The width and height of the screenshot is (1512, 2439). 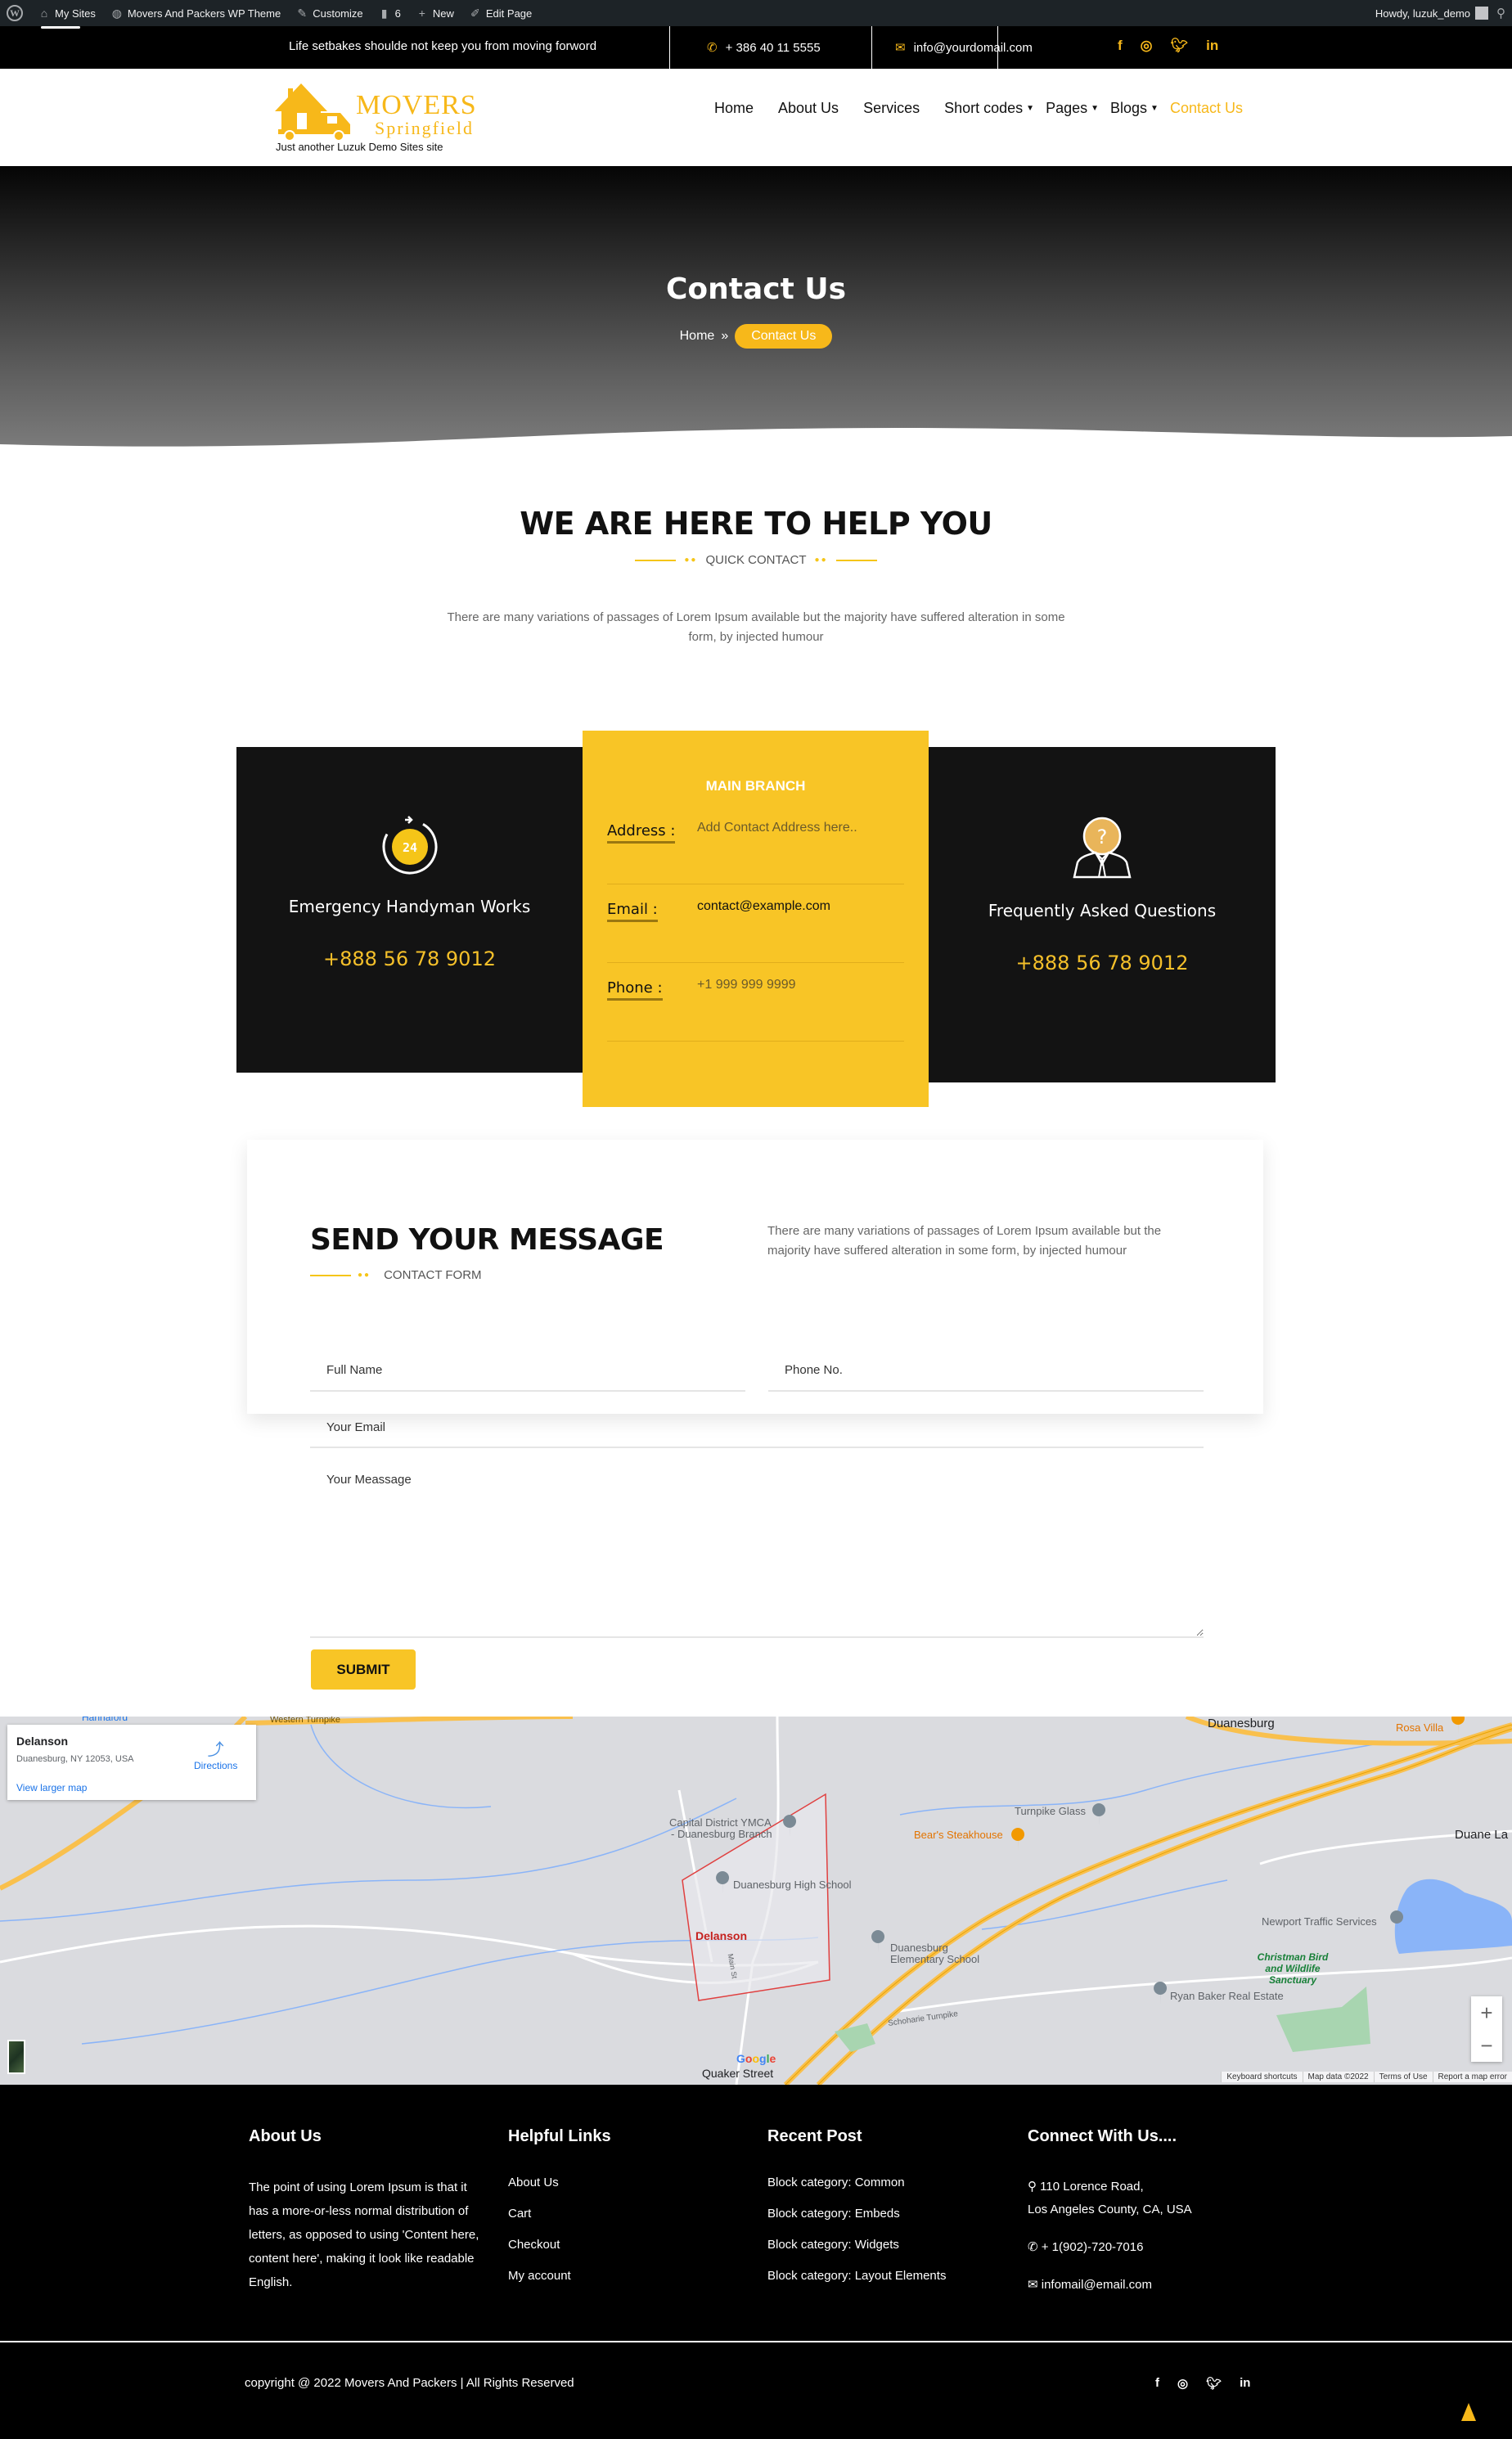 What do you see at coordinates (1110, 2209) in the screenshot?
I see `footer-address-line2: Los Angeles County, CA, USA` at bounding box center [1110, 2209].